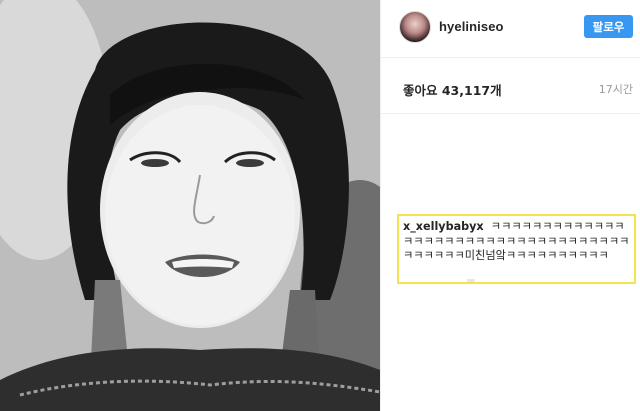  Describe the element at coordinates (443, 226) in the screenshot. I see `comment-username: x_xellybabyx` at that location.